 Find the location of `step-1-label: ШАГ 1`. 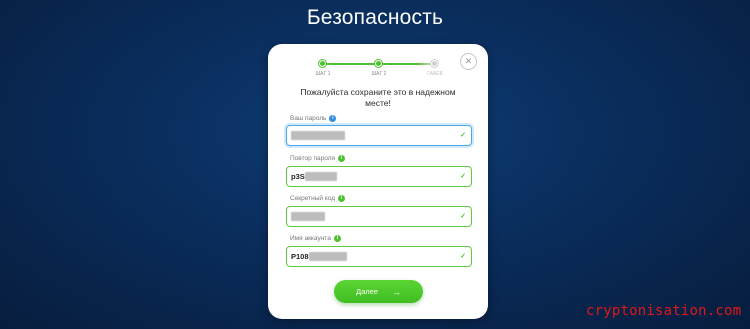

step-1-label: ШАГ 1 is located at coordinates (323, 74).